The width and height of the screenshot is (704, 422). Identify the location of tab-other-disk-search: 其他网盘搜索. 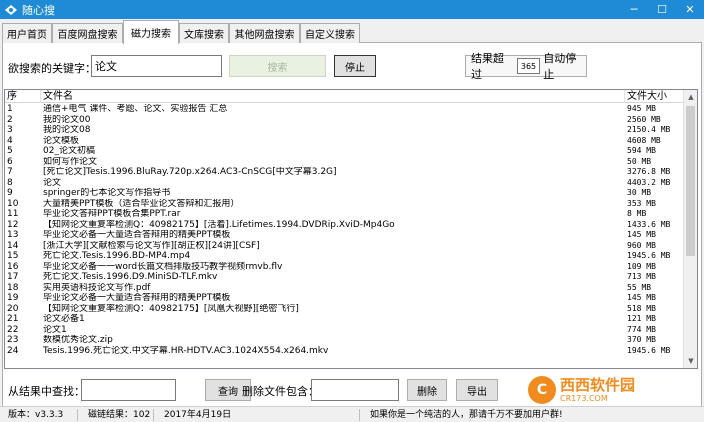
(264, 33).